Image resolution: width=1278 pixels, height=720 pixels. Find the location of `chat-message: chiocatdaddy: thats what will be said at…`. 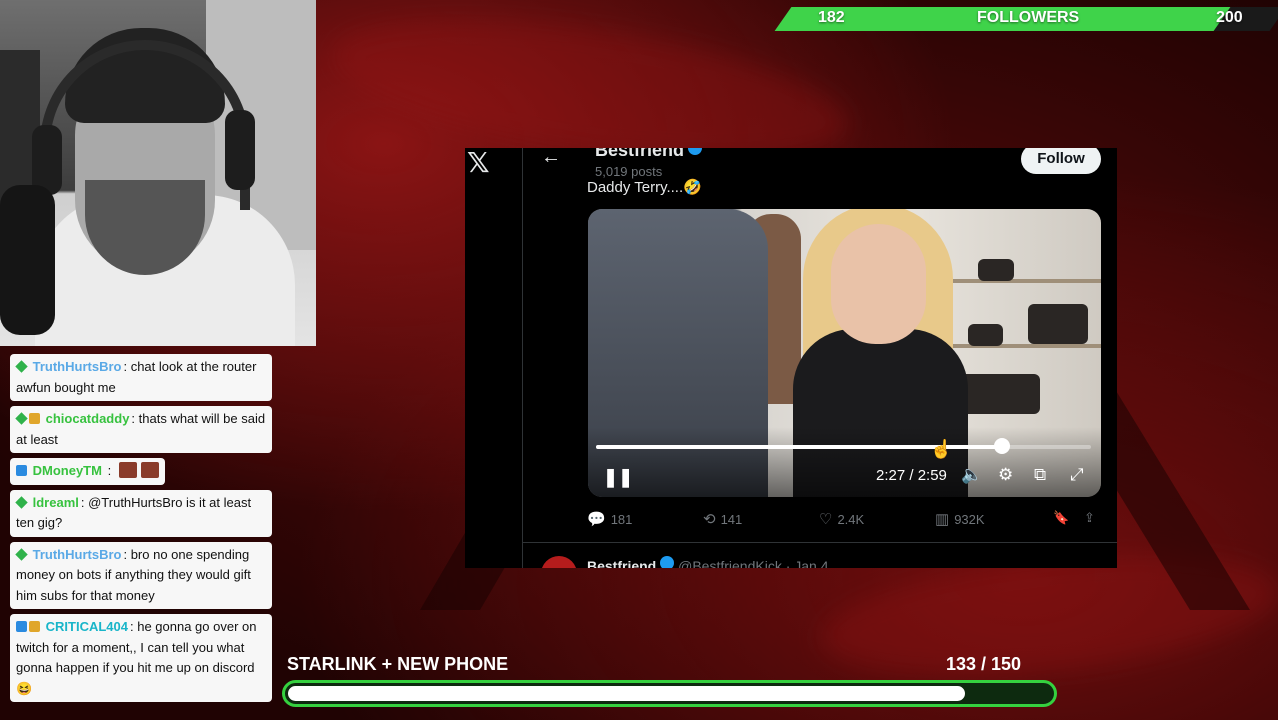

chat-message: chiocatdaddy: thats what will be said at… is located at coordinates (141, 429).